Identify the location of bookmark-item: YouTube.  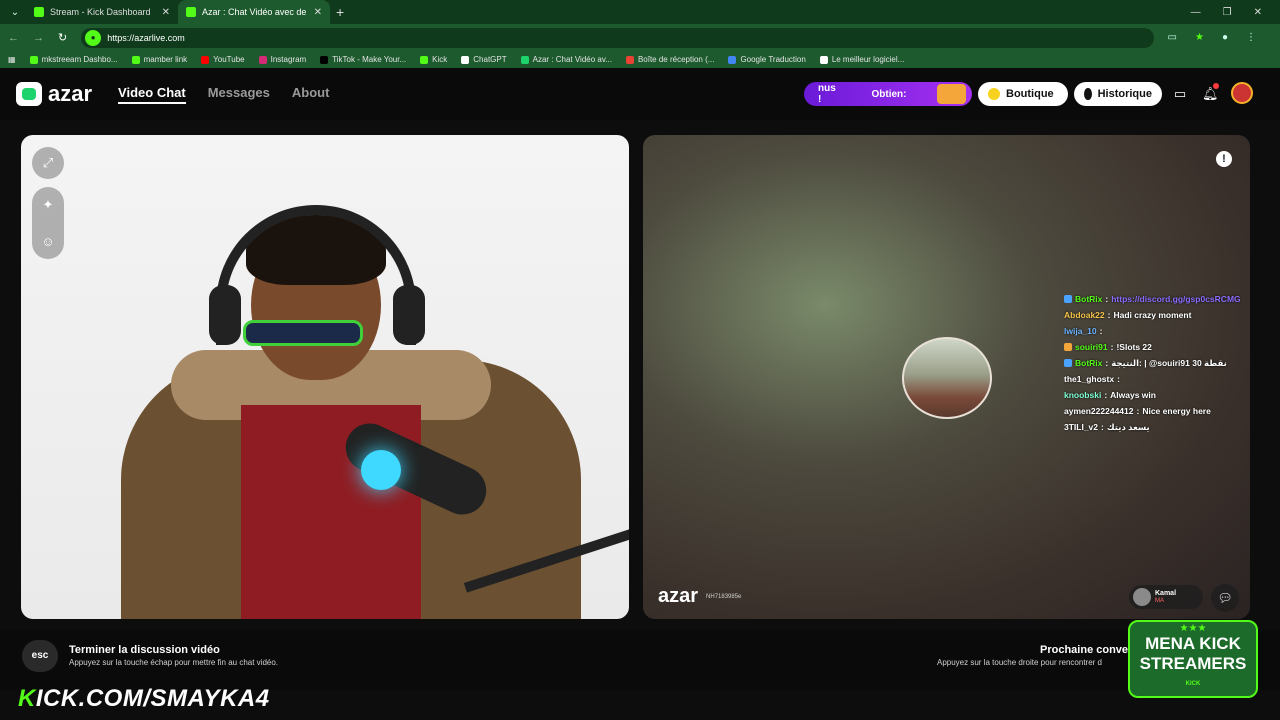
(223, 59).